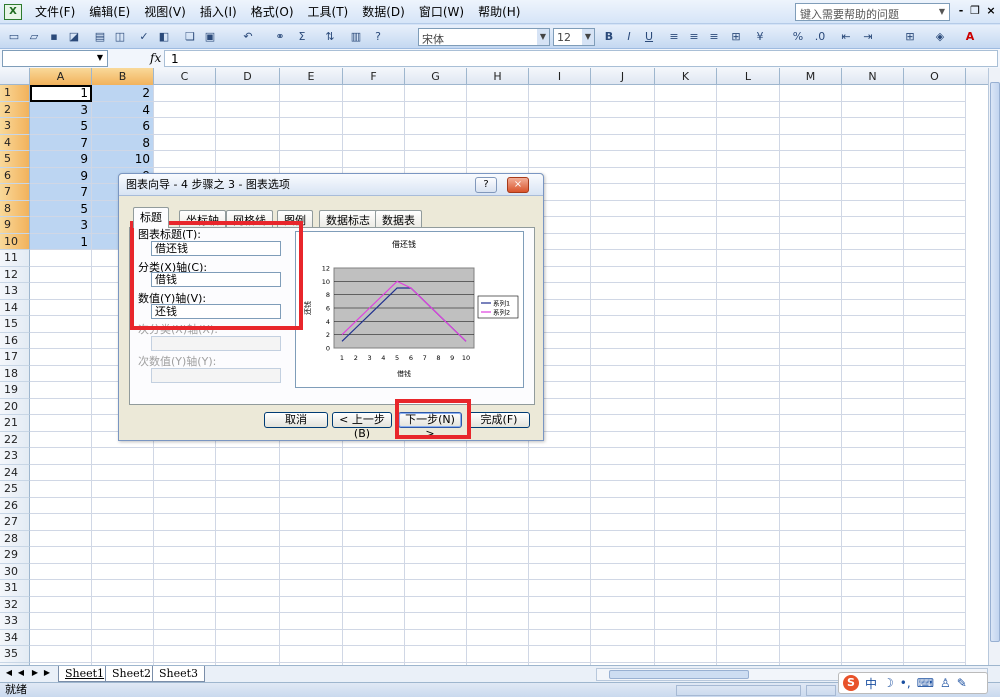 The height and width of the screenshot is (697, 1000). Describe the element at coordinates (686, 406) in the screenshot. I see `cell-k20` at that location.